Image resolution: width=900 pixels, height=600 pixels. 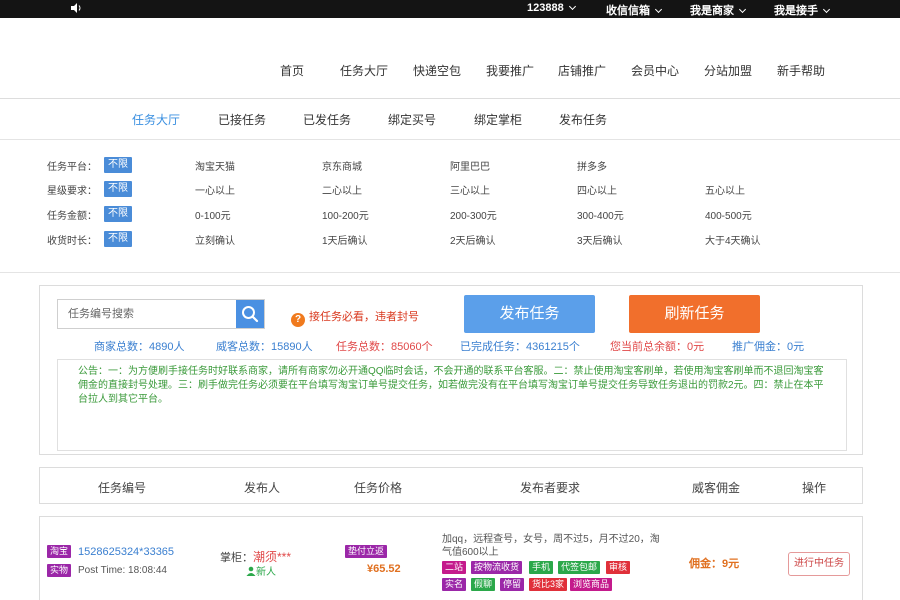 What do you see at coordinates (733, 239) in the screenshot?
I see `filter-option: 大于4天确认` at bounding box center [733, 239].